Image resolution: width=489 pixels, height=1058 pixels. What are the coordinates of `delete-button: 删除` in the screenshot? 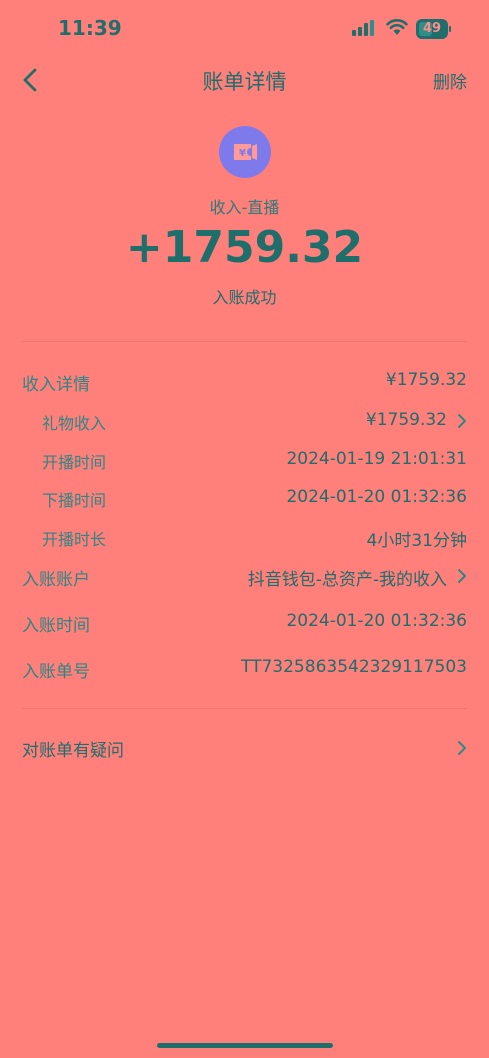 It's located at (450, 80).